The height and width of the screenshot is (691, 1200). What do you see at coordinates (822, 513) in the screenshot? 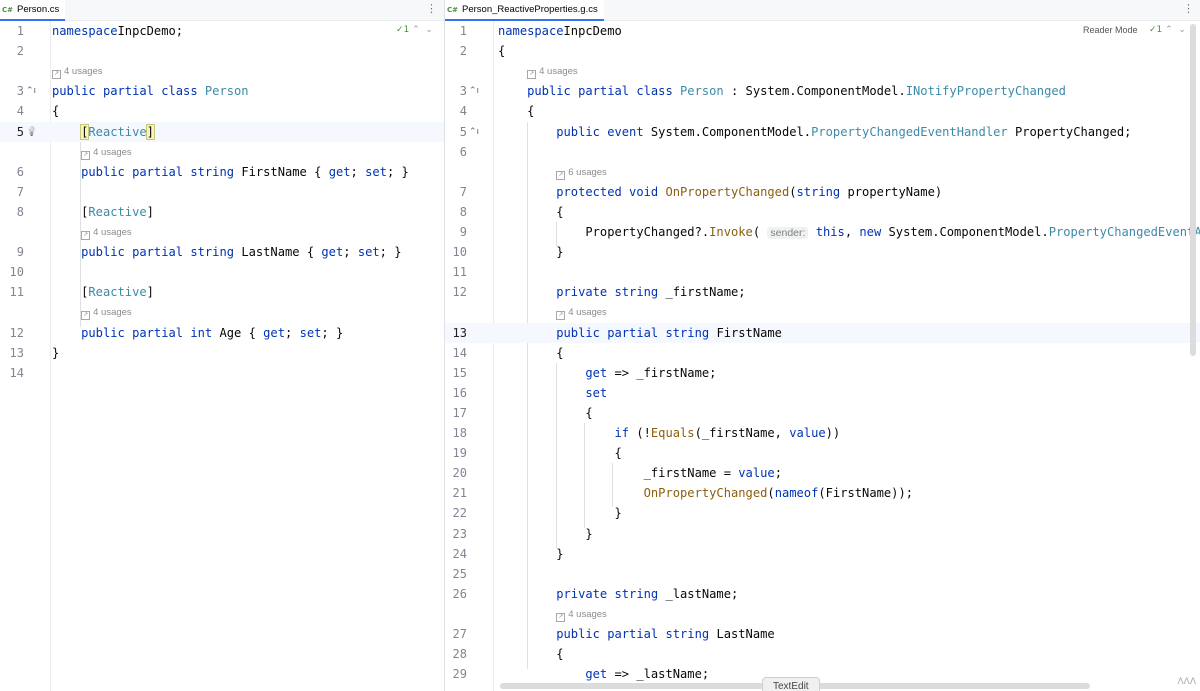
I see `code-line: 22 }` at bounding box center [822, 513].